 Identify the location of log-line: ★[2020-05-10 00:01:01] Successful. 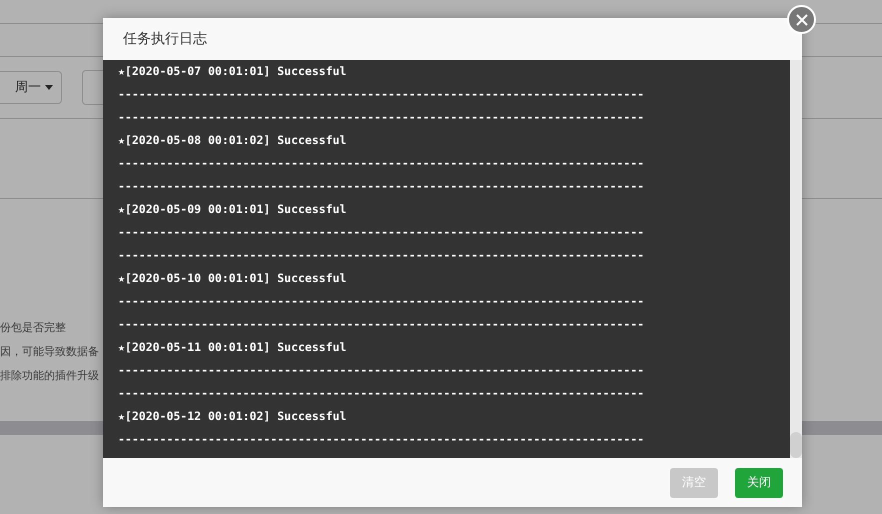
(233, 278).